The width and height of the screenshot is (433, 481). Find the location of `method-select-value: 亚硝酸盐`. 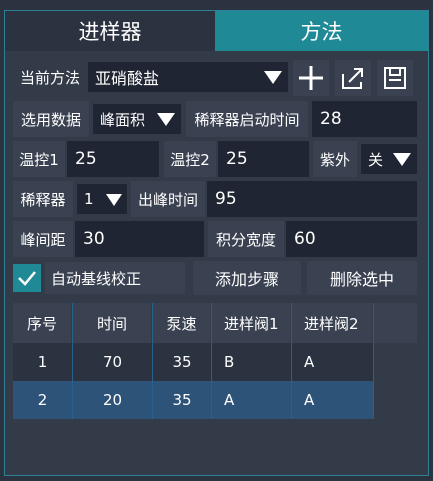

method-select-value: 亚硝酸盐 is located at coordinates (127, 78).